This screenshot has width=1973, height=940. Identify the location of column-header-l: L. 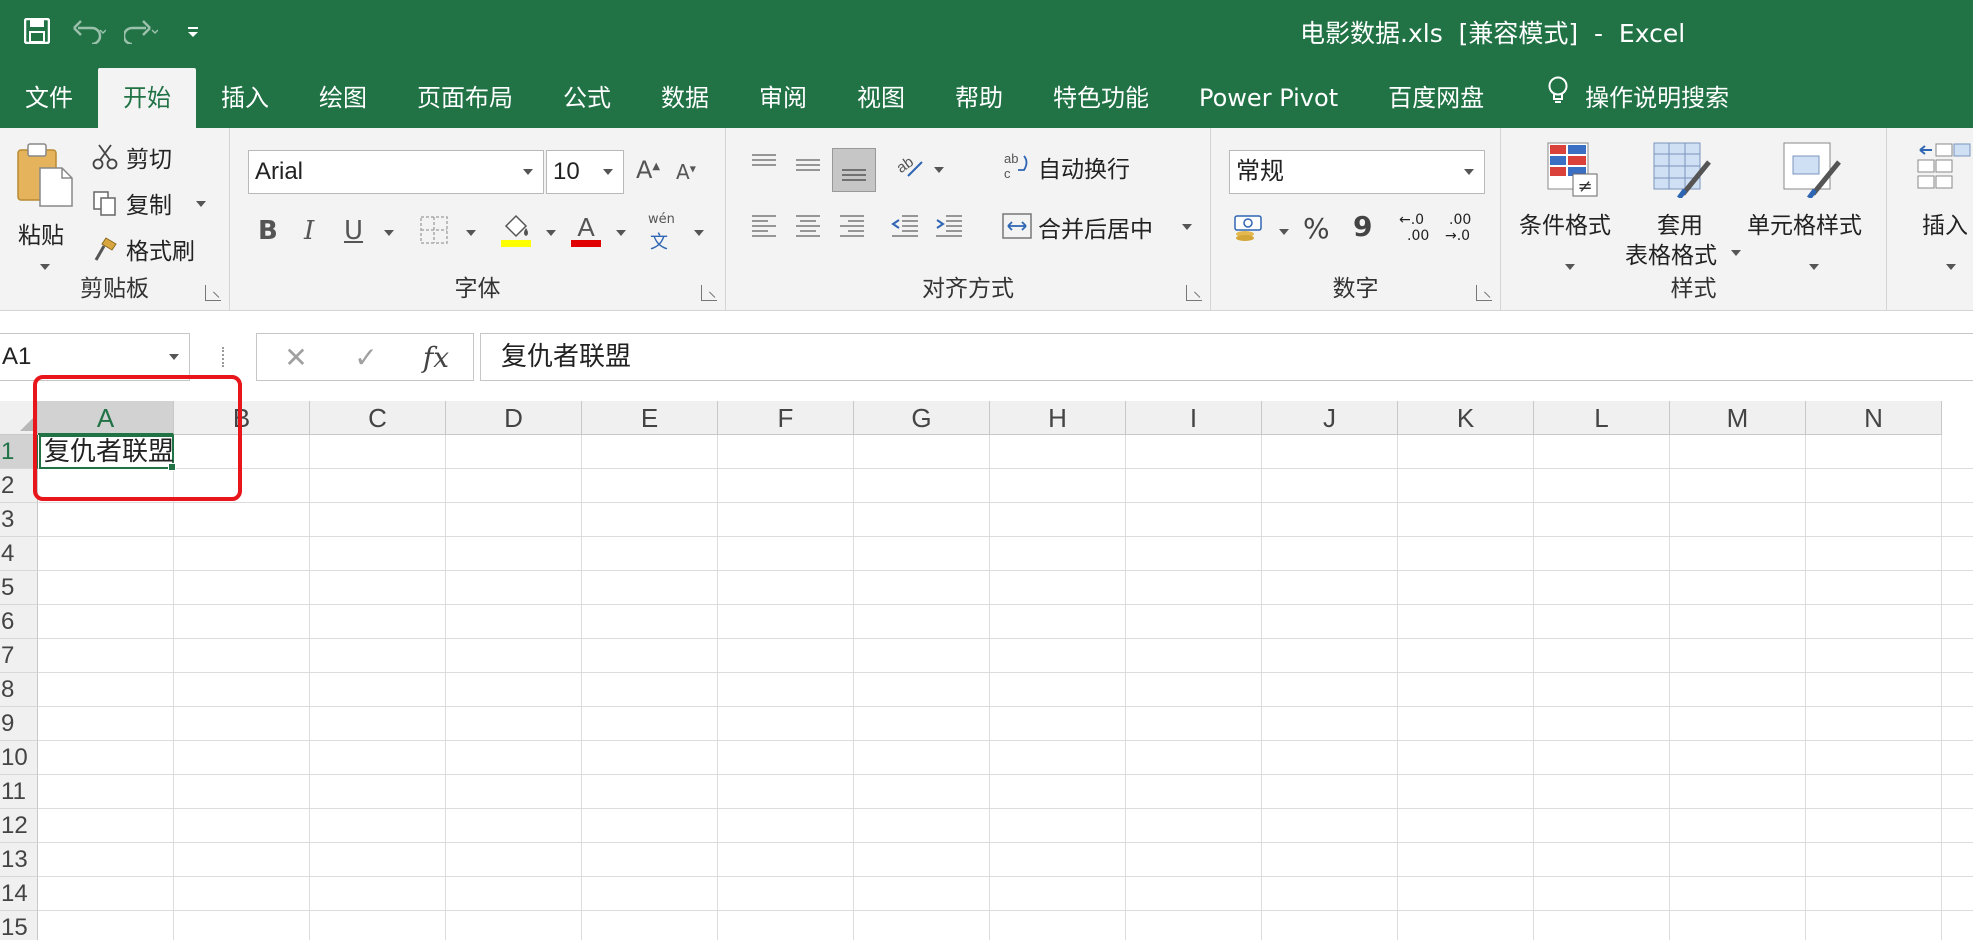
(1602, 418).